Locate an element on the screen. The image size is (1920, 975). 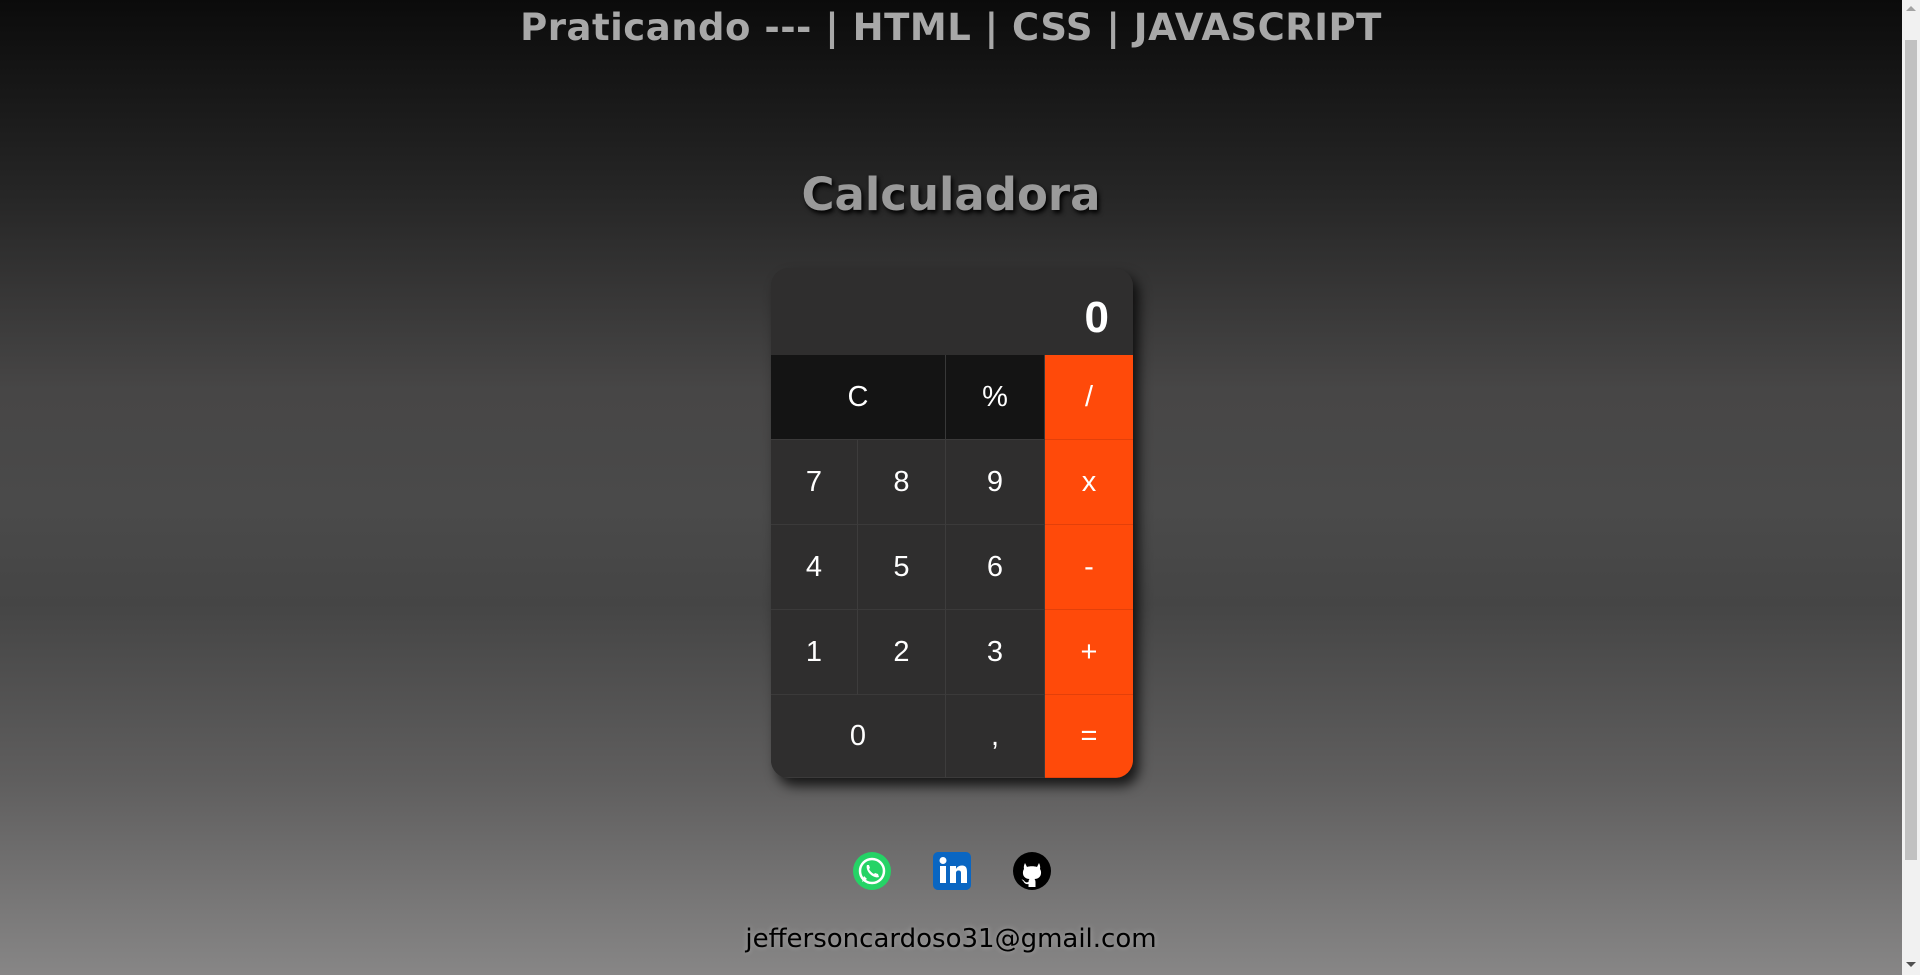
scroll-up-icon is located at coordinates (1911, 8).